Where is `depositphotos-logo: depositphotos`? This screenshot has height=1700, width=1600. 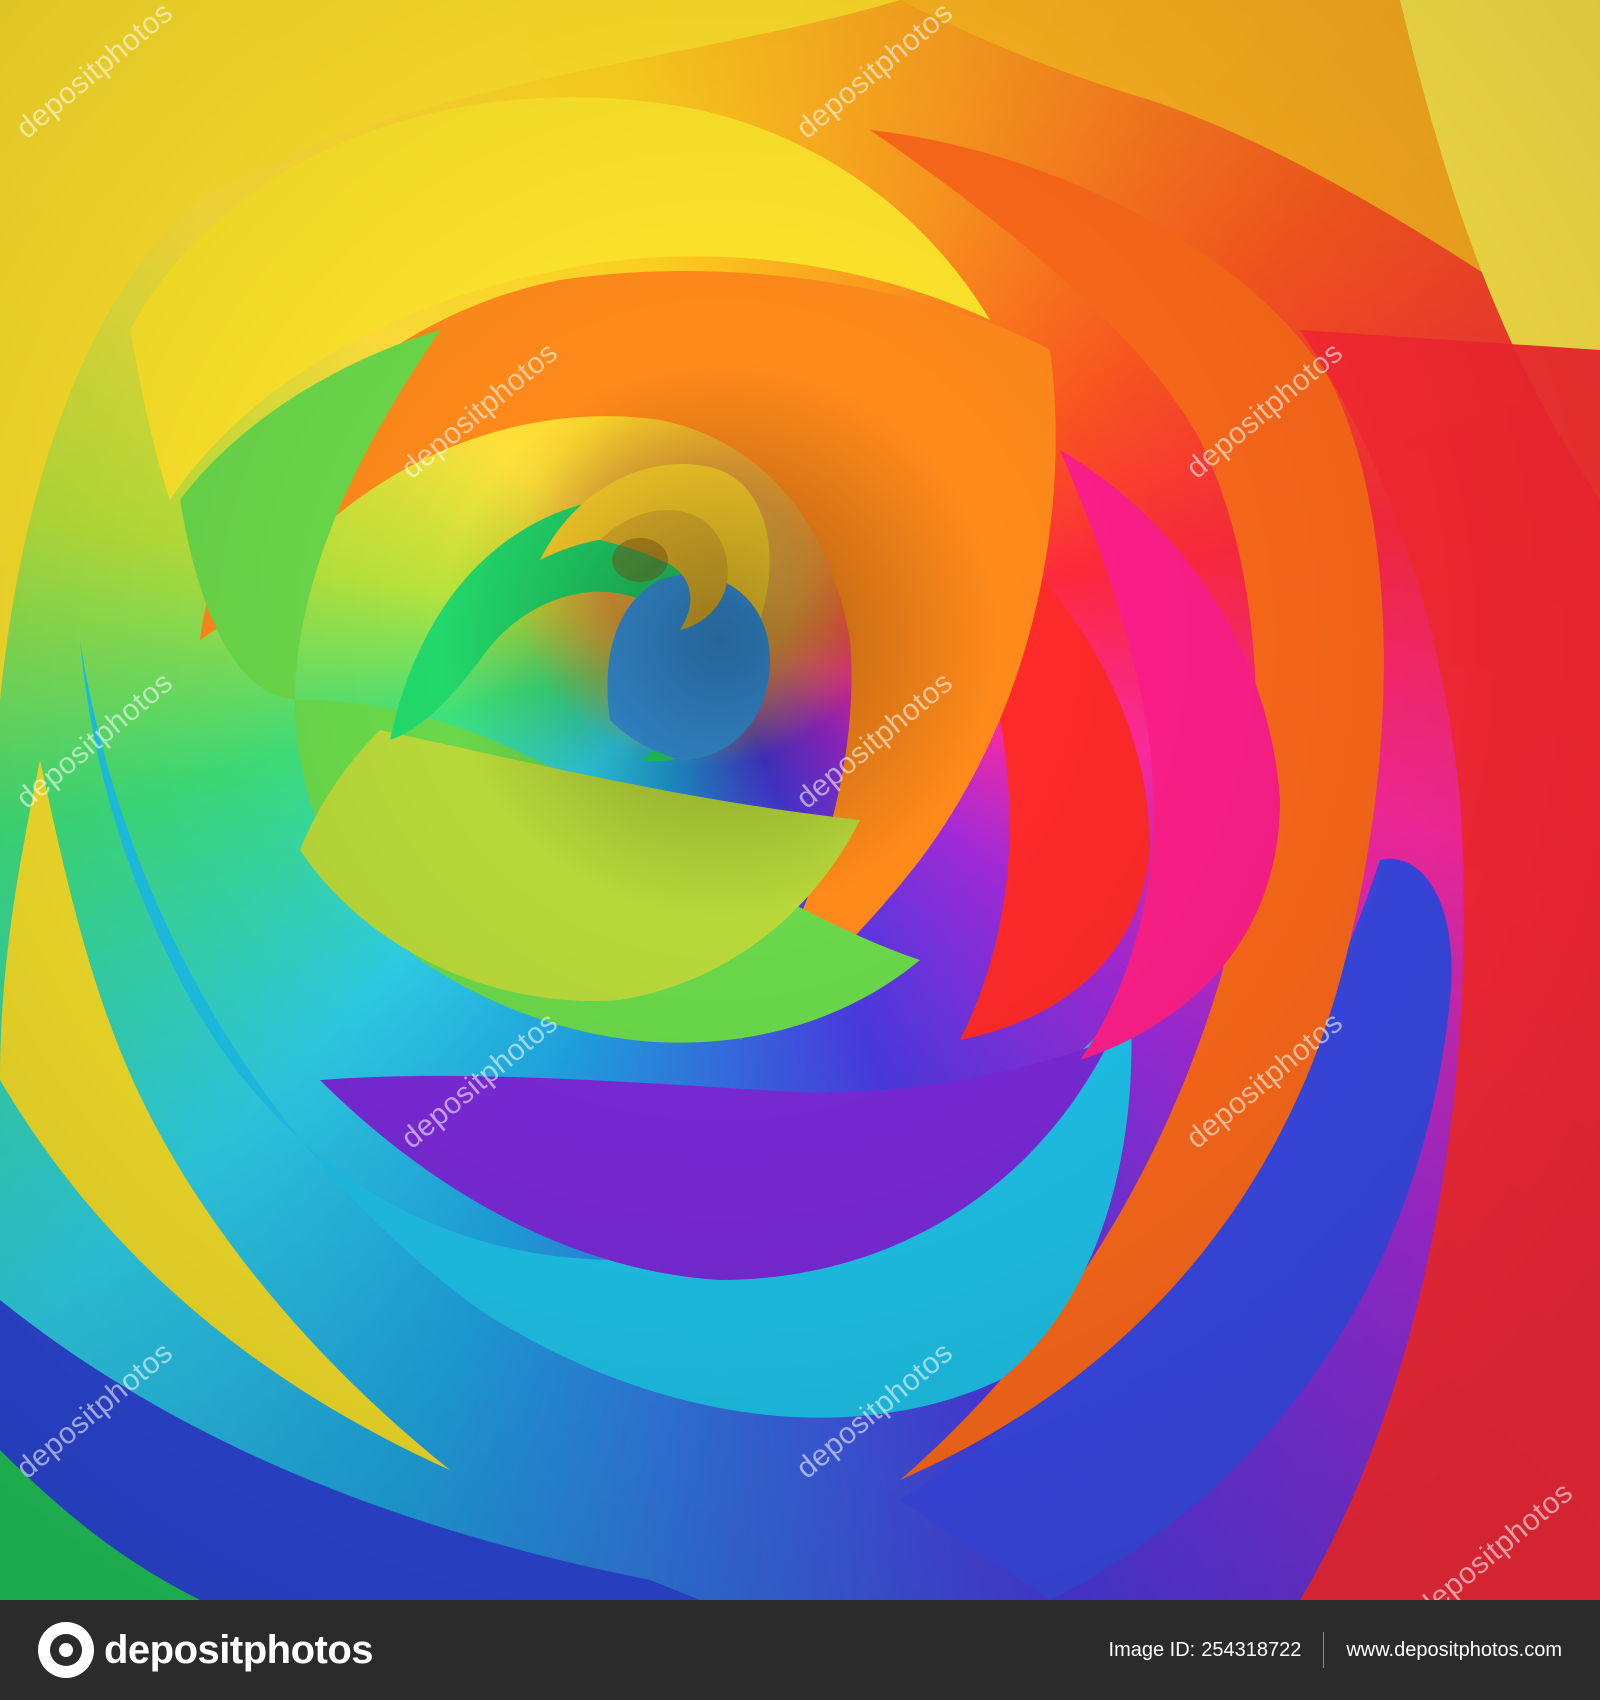 depositphotos-logo: depositphotos is located at coordinates (206, 1650).